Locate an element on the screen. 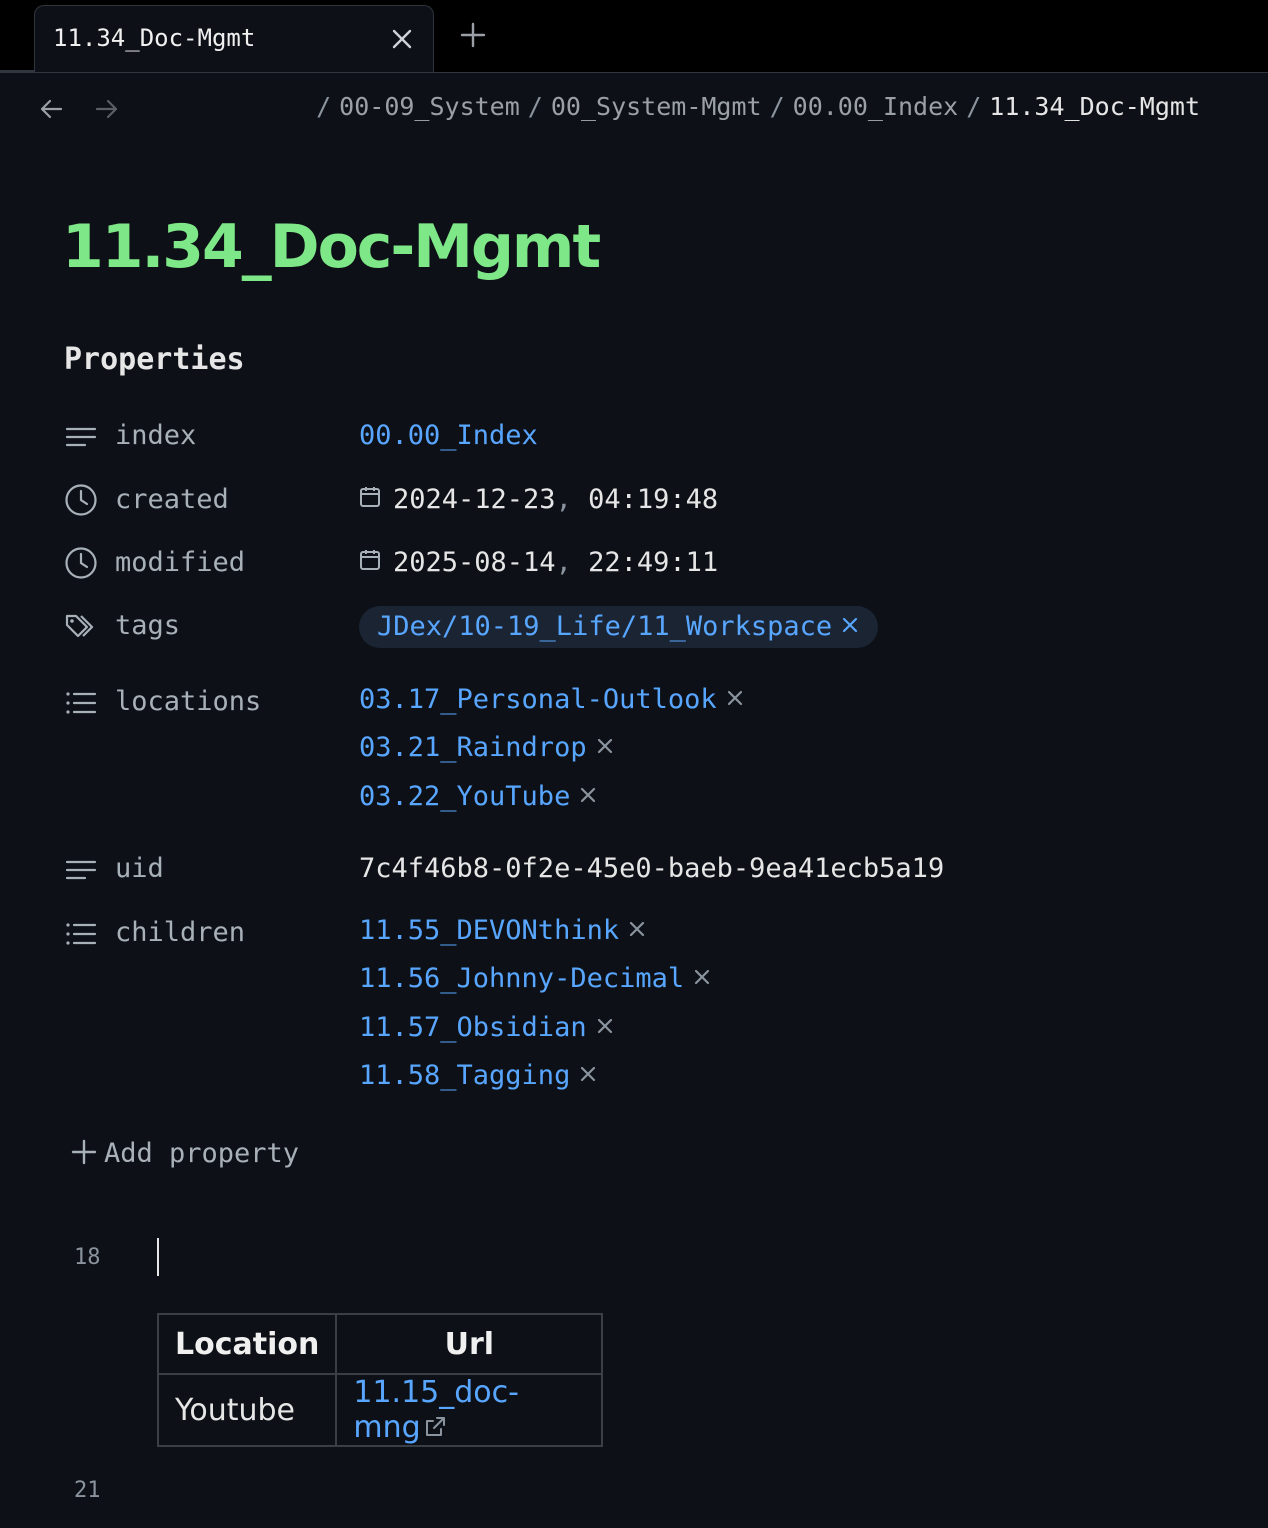 Image resolution: width=1268 pixels, height=1528 pixels. location-link: 03.22_YouTube is located at coordinates (464, 796).